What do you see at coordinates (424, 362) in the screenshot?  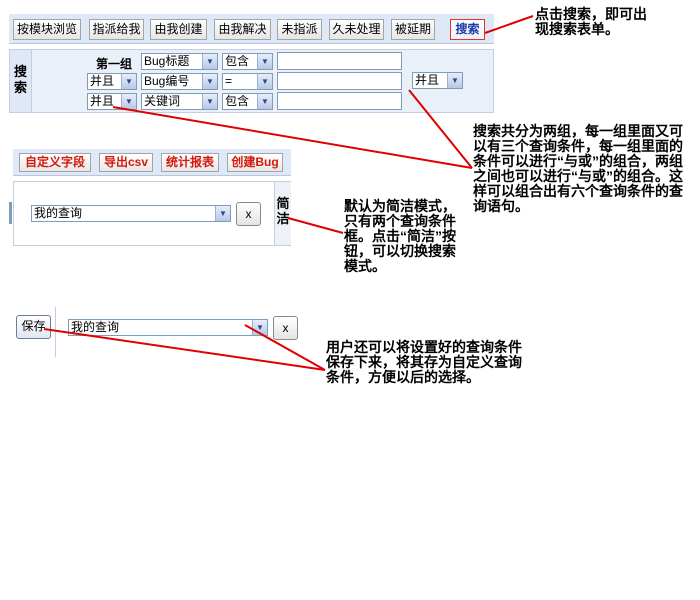 I see `save-note: 用户还可以将设置好的查询条件保存下来，将其存为自定义查询条件，方便以后的选择。` at bounding box center [424, 362].